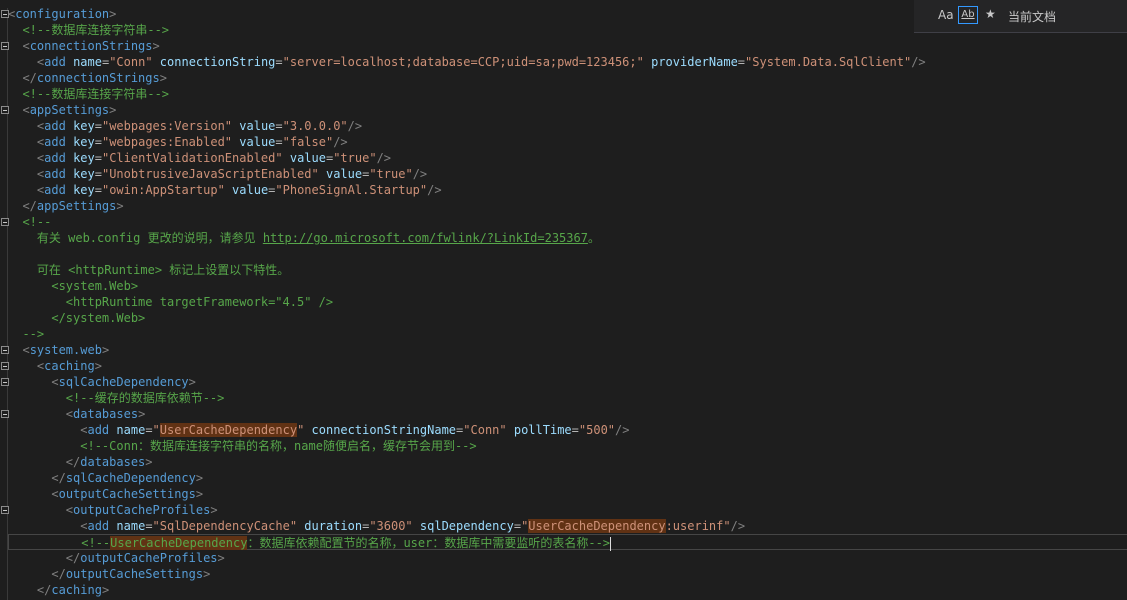  I want to click on code-line: <!--, so click(567, 222).